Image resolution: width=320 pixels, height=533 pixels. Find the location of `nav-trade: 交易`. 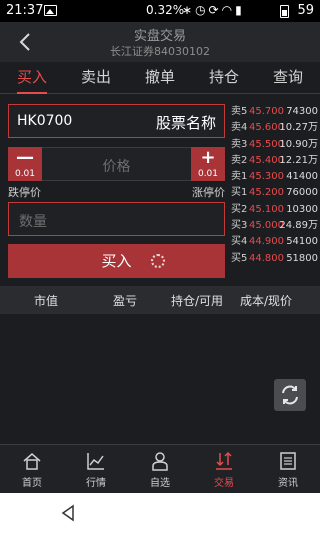

nav-trade: 交易 is located at coordinates (224, 469).